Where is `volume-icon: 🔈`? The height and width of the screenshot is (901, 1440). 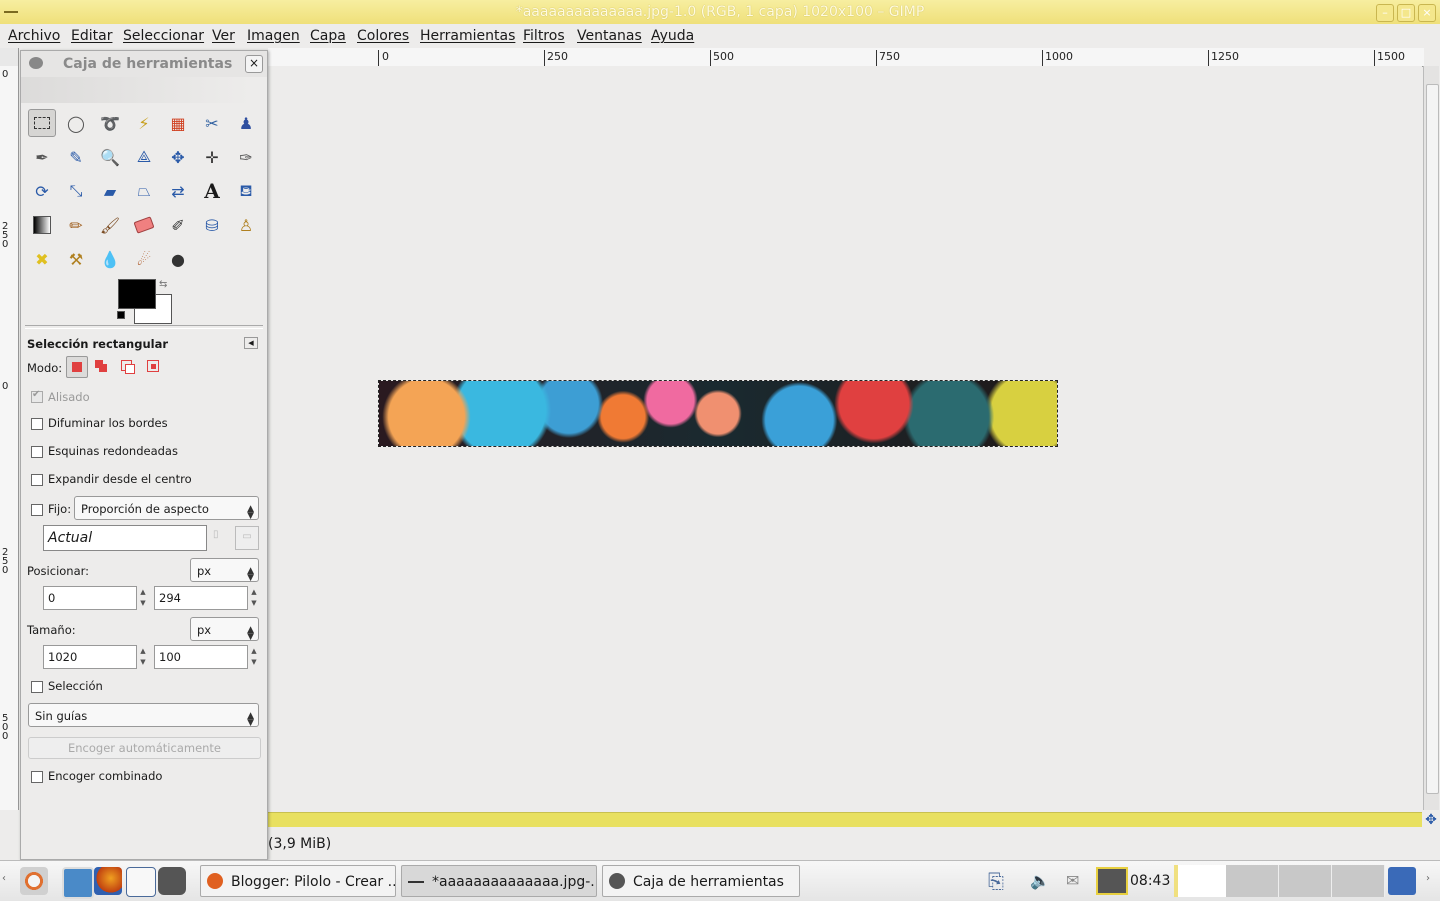
volume-icon: 🔈 is located at coordinates (1040, 880).